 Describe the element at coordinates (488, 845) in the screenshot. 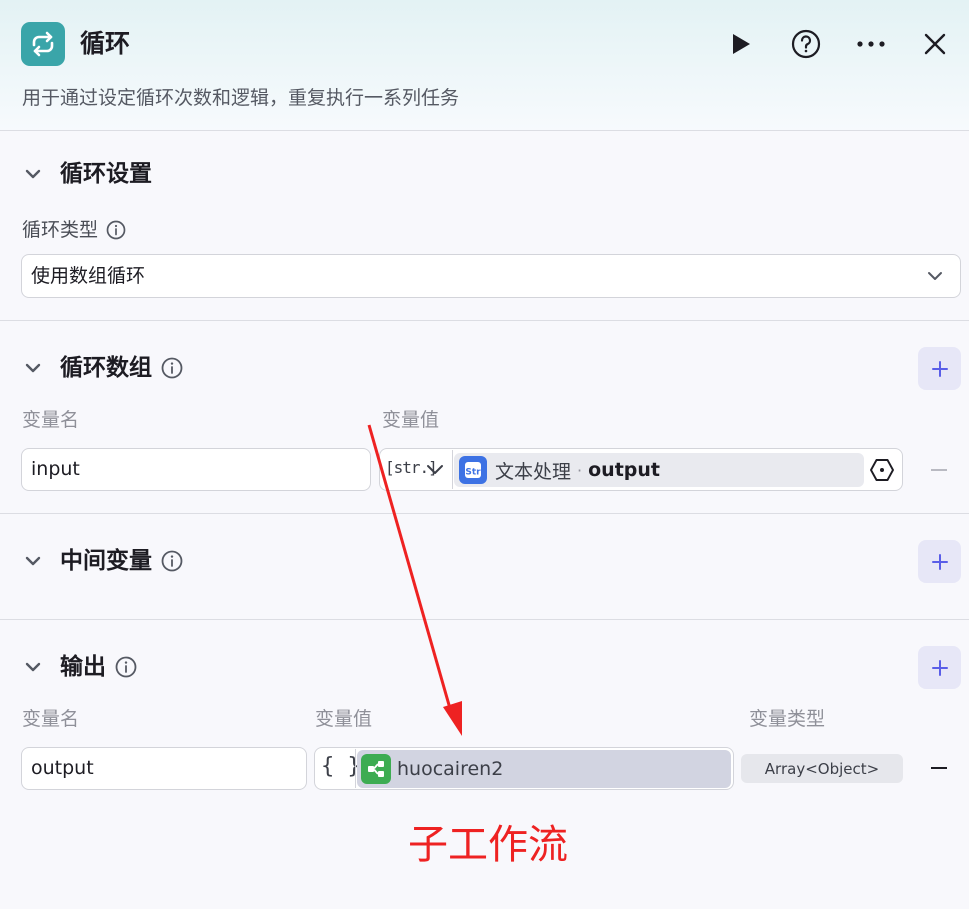

I see `annotation-text: 子工作流` at that location.